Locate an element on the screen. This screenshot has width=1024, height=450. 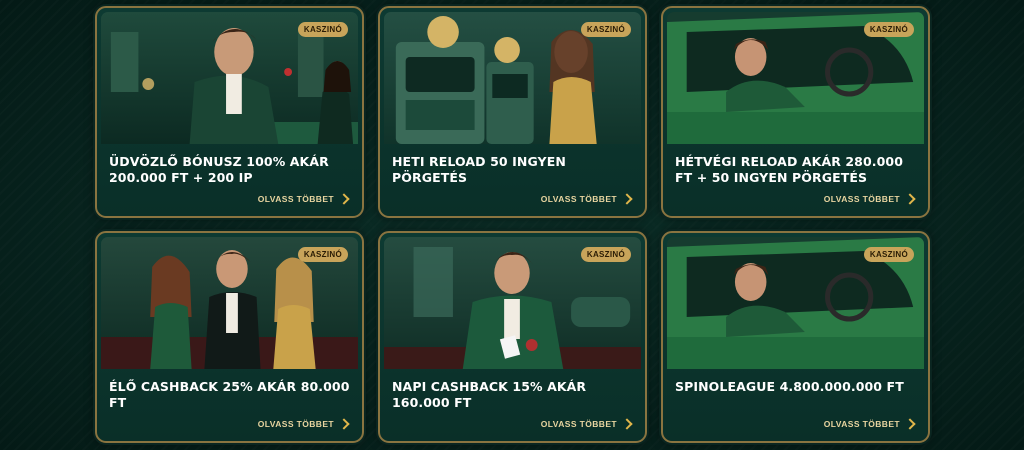
promo-title: SPINOLEAGUE 4.800.000.000 FT is located at coordinates (789, 386).